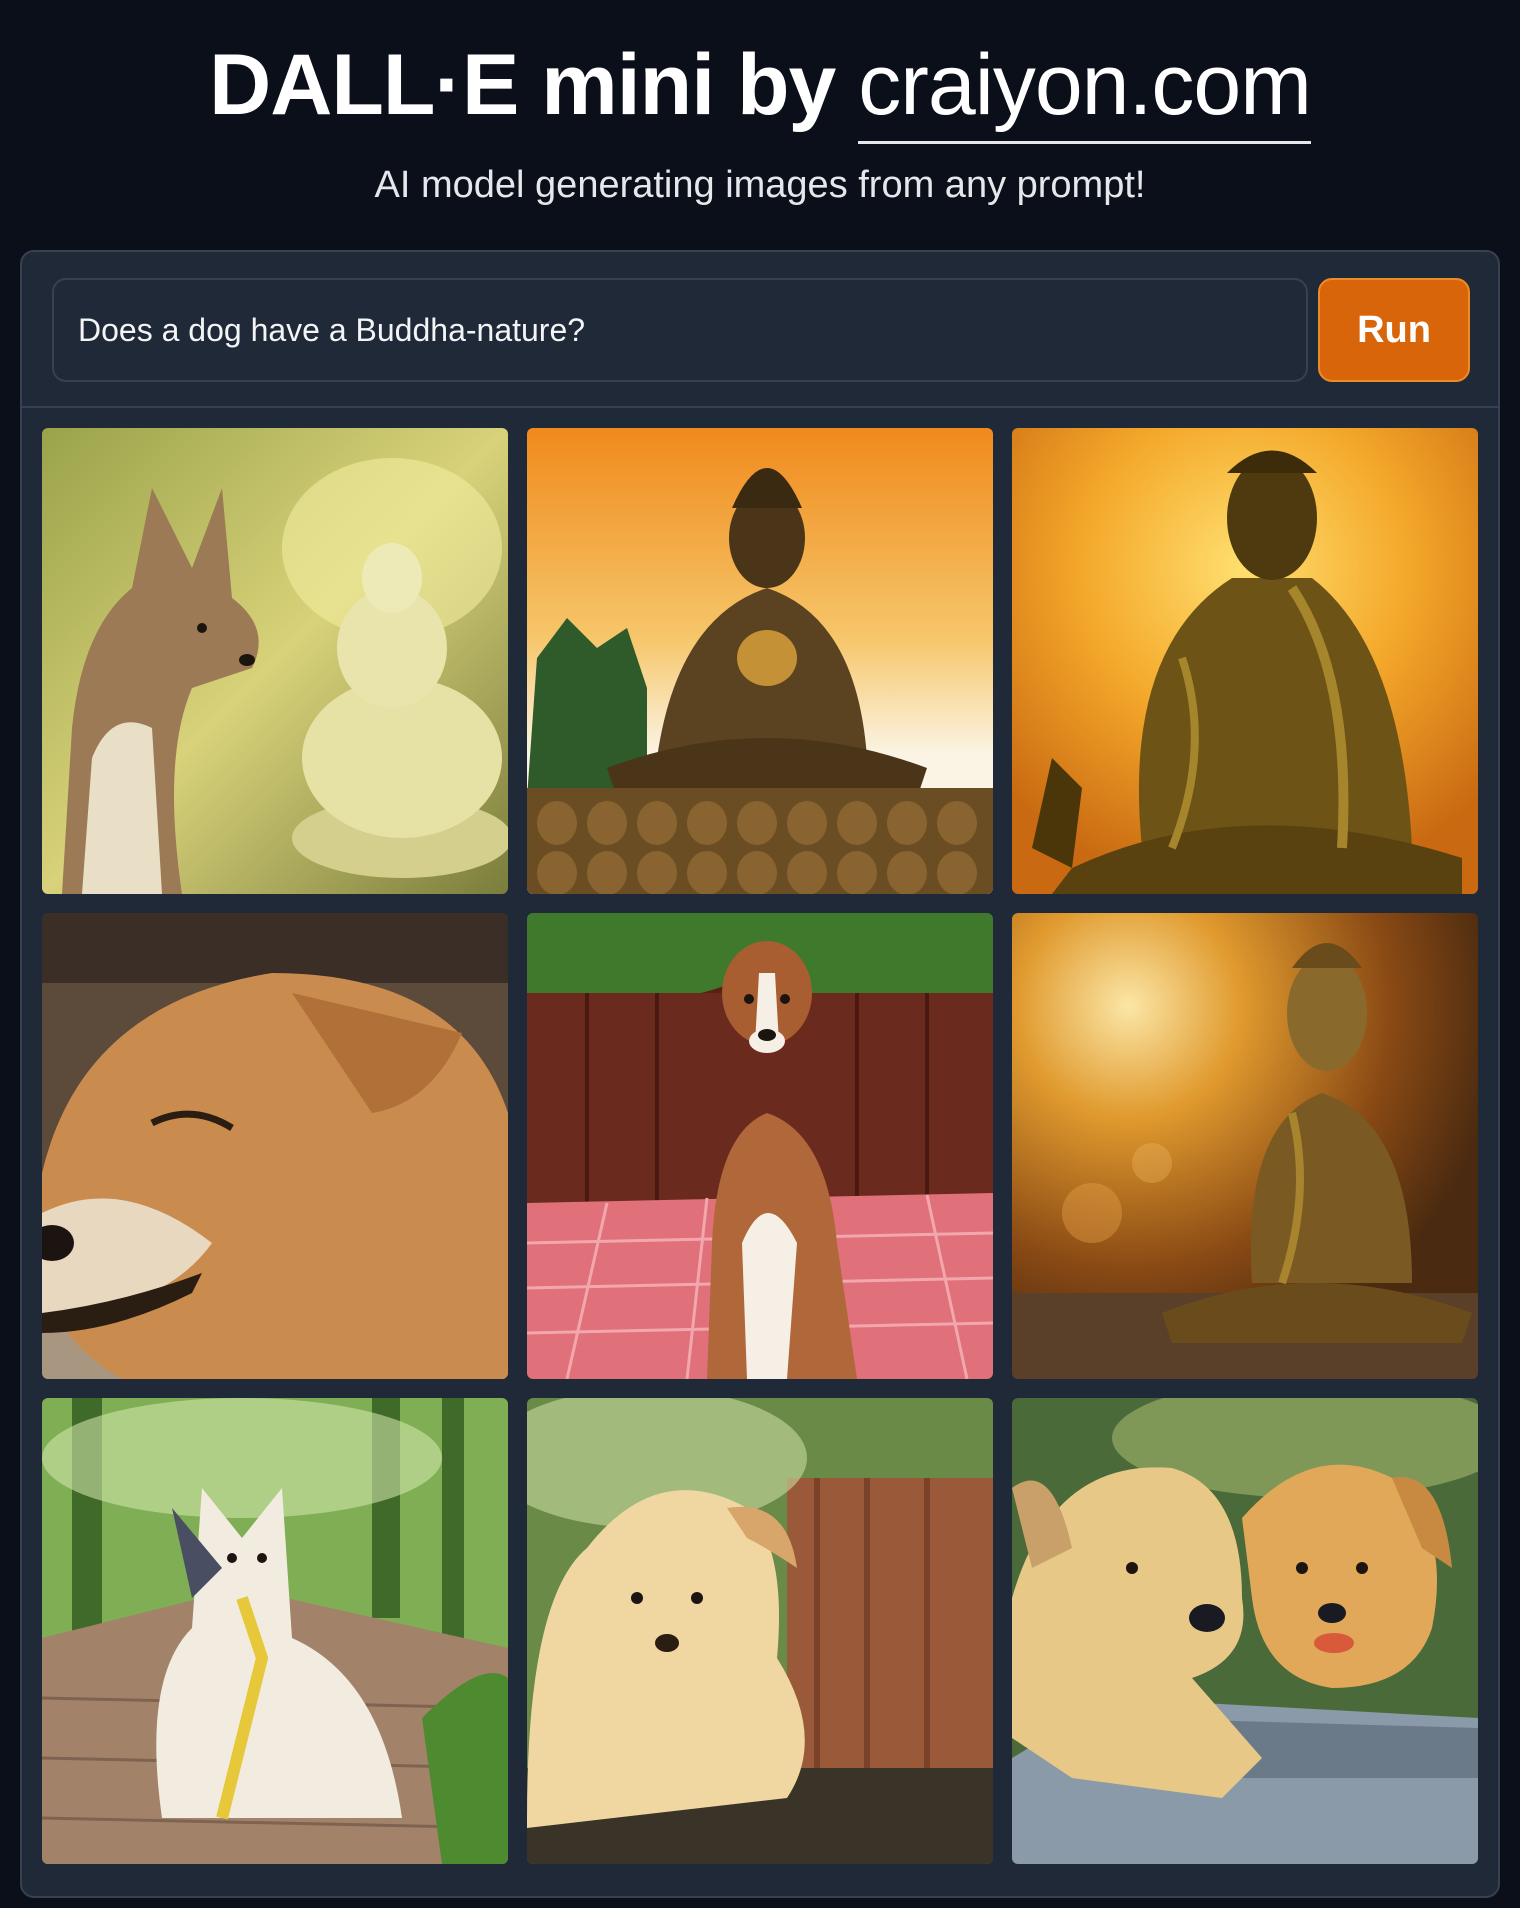 This screenshot has height=1908, width=1520. I want to click on dog-on-tiles-image, so click(760, 1146).